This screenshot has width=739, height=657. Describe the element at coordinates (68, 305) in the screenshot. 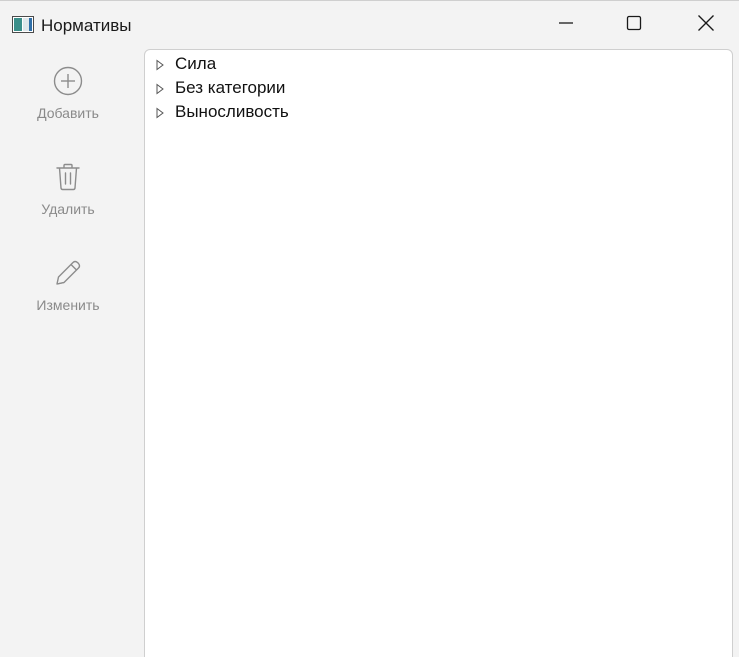

I see `edit-button-label: Изменить` at that location.